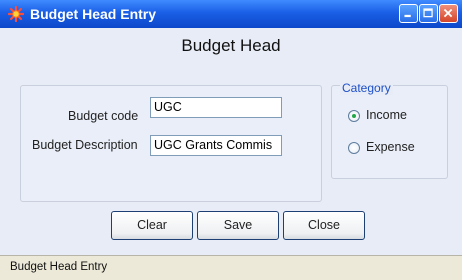  I want to click on window-title: Budget Head Entry, so click(93, 14).